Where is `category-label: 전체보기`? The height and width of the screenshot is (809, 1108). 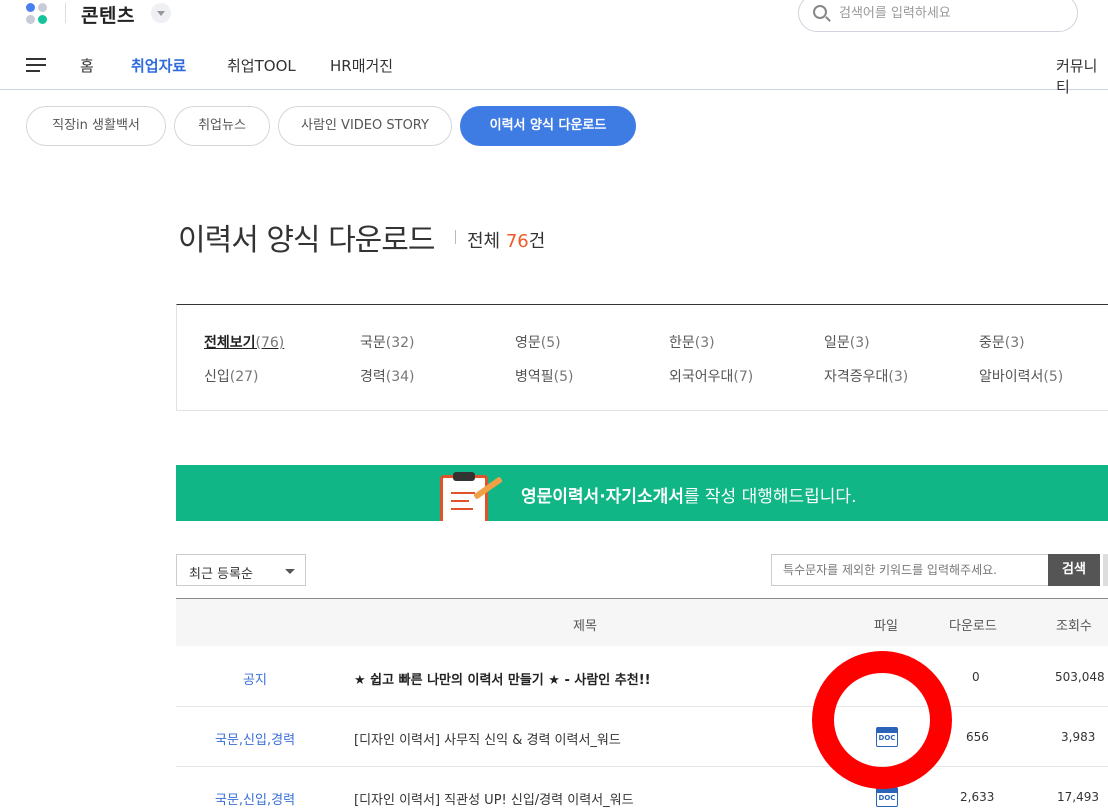 category-label: 전체보기 is located at coordinates (230, 343).